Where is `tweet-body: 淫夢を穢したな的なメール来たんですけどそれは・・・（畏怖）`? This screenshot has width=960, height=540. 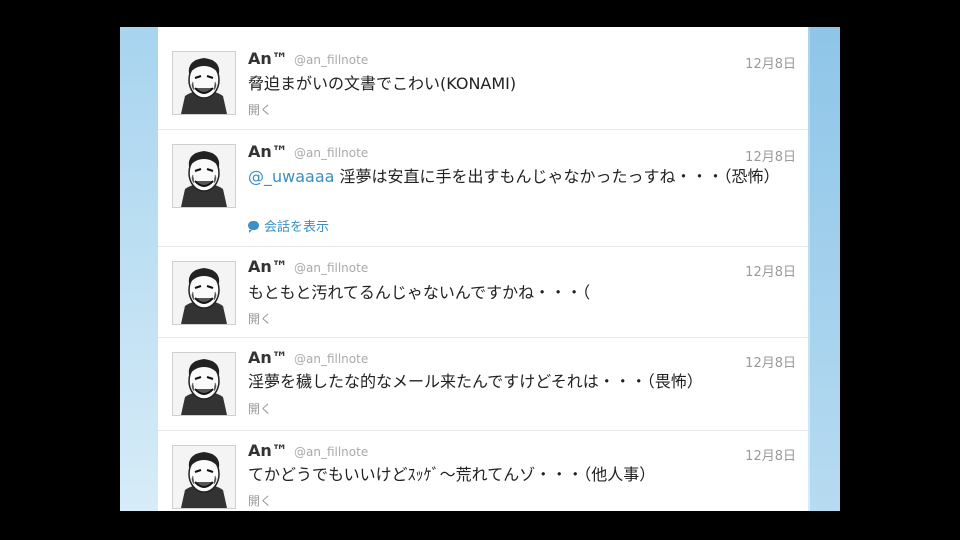 tweet-body: 淫夢を穢したな的なメール来たんですけどそれは・・・（畏怖） is located at coordinates (475, 381).